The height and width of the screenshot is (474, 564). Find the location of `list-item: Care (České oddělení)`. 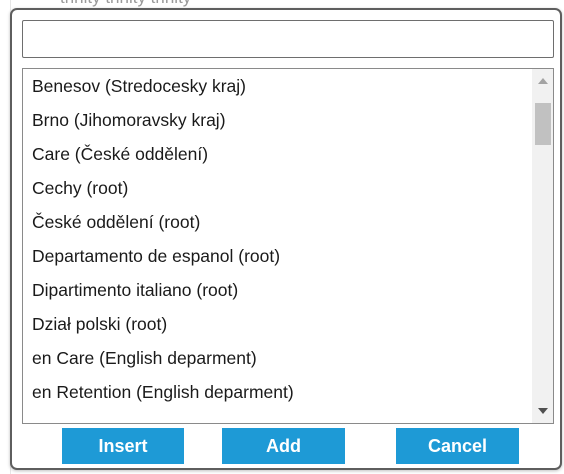

list-item: Care (České oddělení) is located at coordinates (278, 154).